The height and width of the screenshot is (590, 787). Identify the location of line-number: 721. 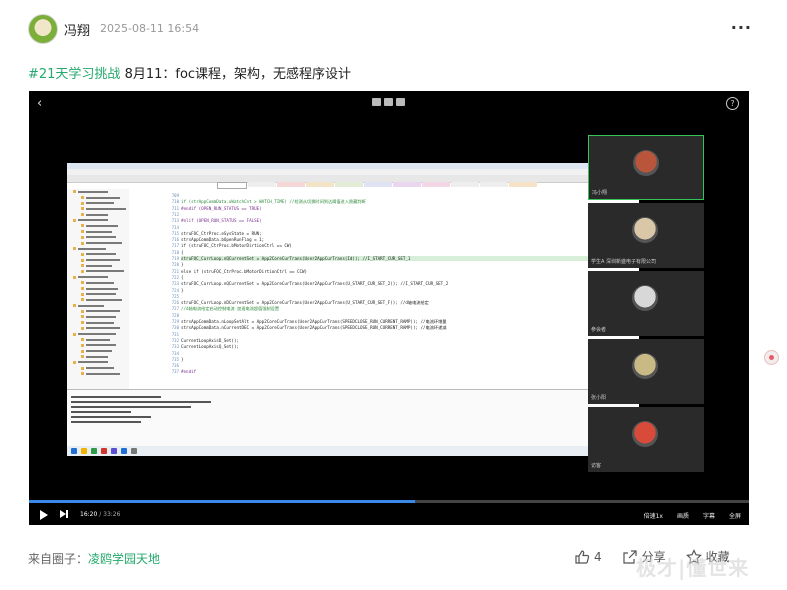
(175, 271).